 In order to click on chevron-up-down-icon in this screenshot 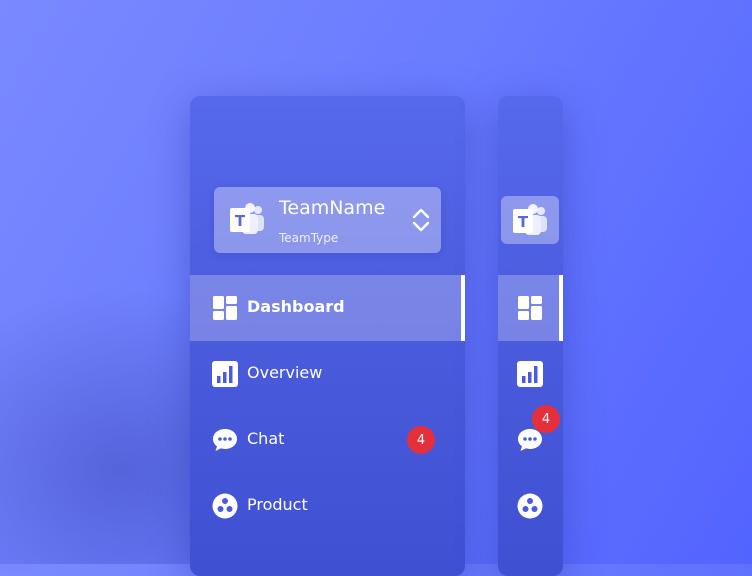, I will do `click(421, 220)`.